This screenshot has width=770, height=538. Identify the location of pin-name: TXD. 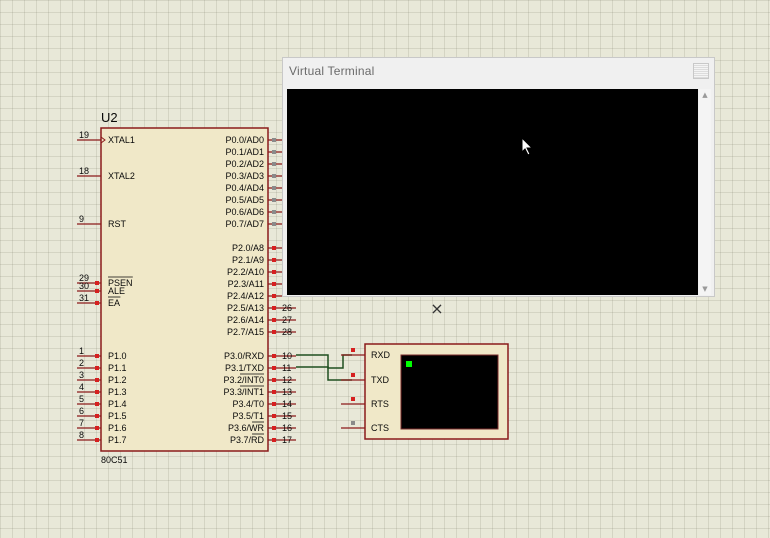
(380, 380).